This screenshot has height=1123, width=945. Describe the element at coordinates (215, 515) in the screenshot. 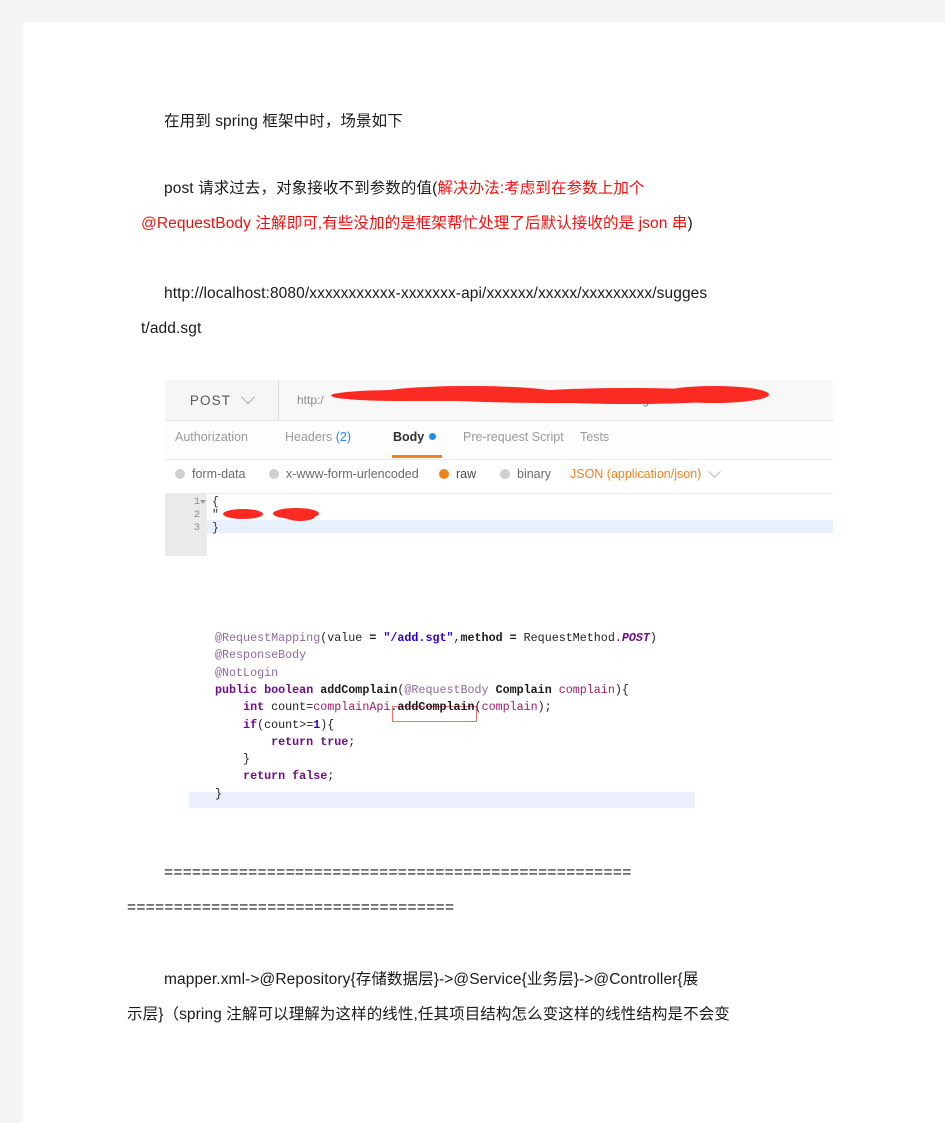

I see `json-line-2: "` at that location.